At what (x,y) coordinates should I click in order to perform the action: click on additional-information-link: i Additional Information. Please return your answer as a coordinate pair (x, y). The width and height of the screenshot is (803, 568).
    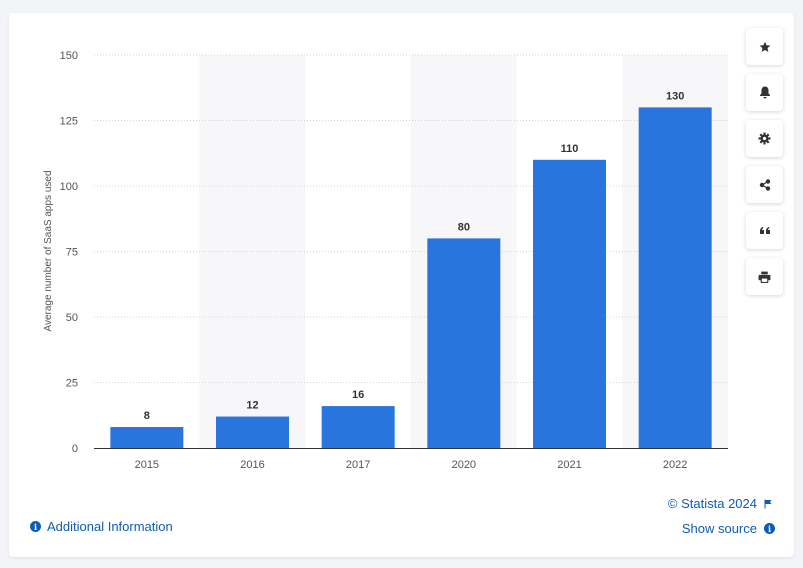
    Looking at the image, I should click on (101, 526).